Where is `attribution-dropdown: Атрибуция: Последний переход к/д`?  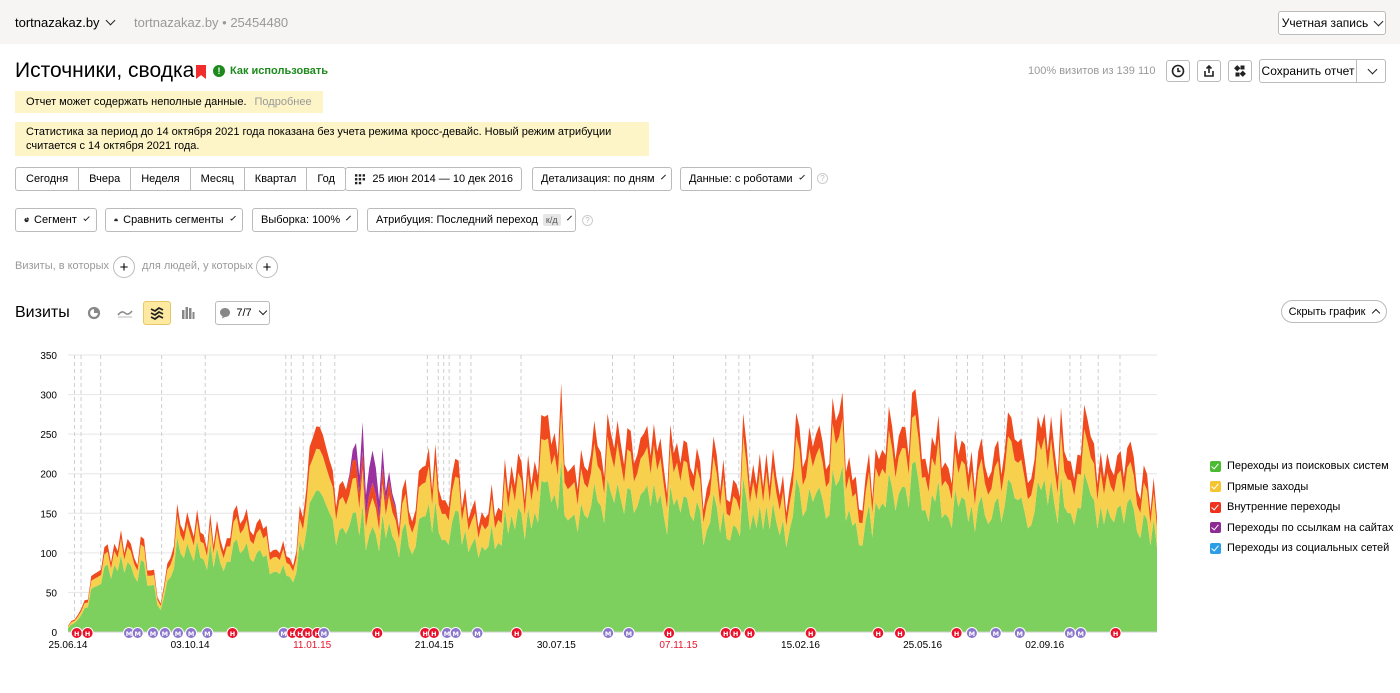
attribution-dropdown: Атрибуция: Последний переход к/д is located at coordinates (471, 220).